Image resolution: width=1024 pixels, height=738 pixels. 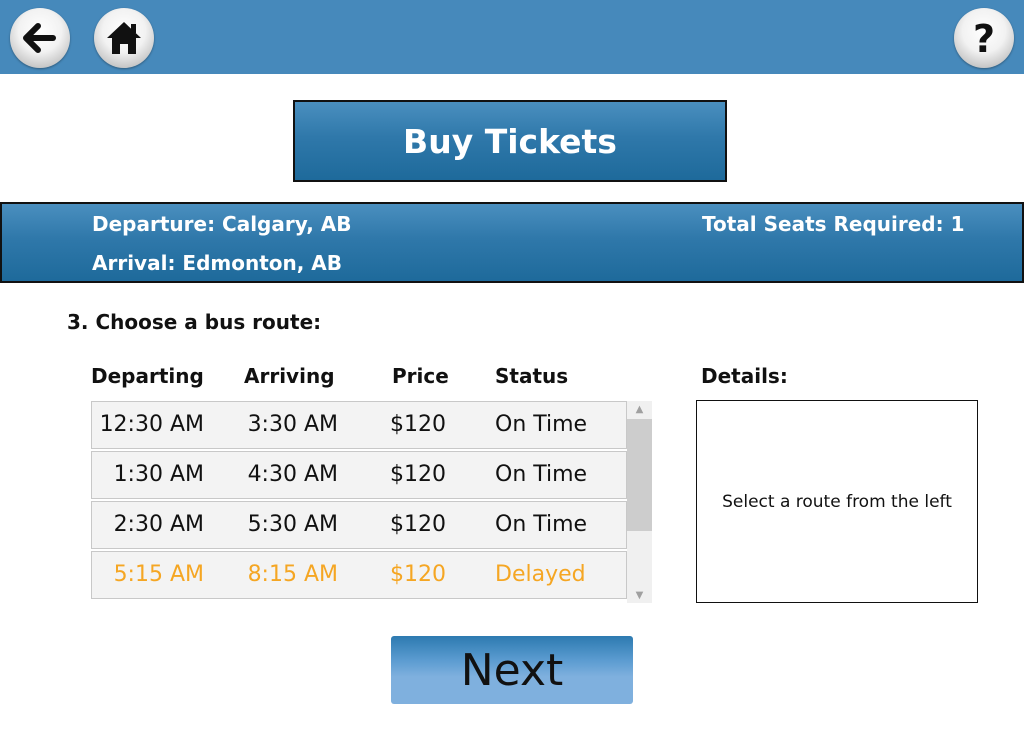 What do you see at coordinates (833, 224) in the screenshot?
I see `seats-required-info: Total Seats Required: 1` at bounding box center [833, 224].